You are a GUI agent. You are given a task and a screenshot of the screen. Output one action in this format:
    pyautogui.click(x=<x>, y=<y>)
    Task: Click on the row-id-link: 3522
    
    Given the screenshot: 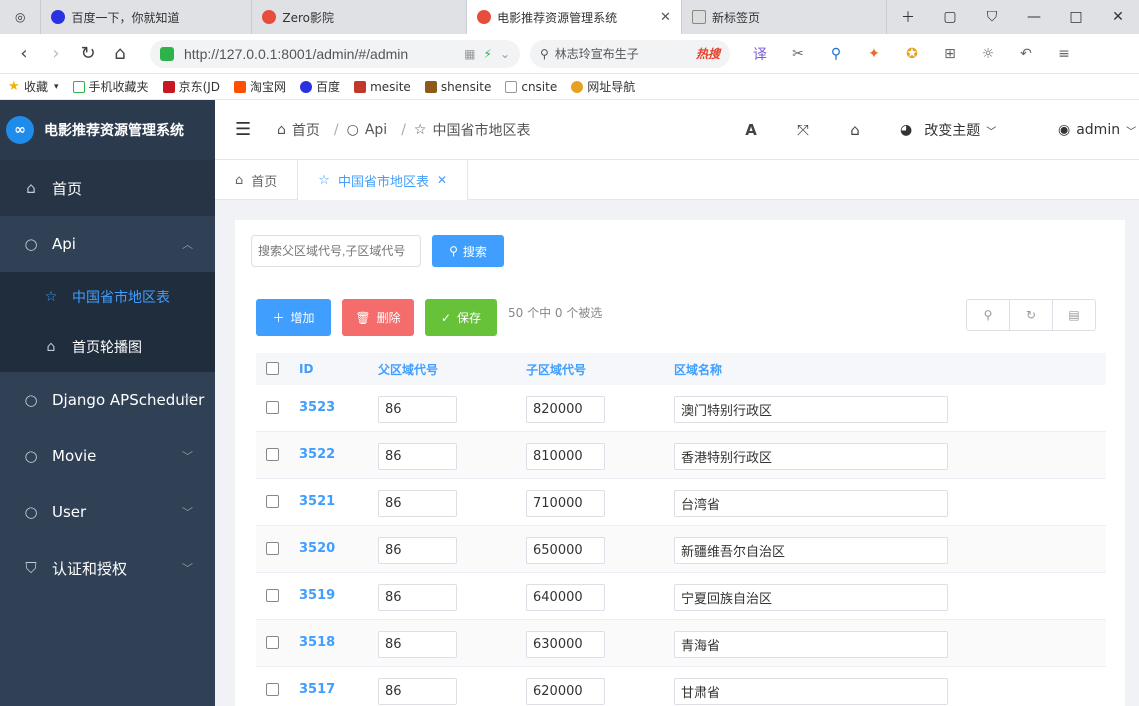 What is the action you would take?
    pyautogui.click(x=317, y=454)
    